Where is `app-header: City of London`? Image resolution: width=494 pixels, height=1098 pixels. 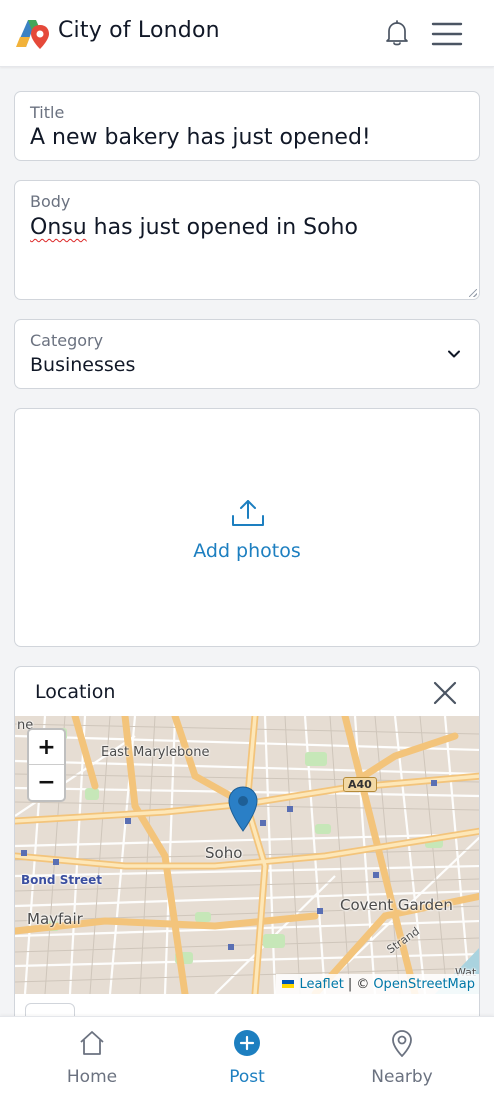 app-header: City of London is located at coordinates (247, 33).